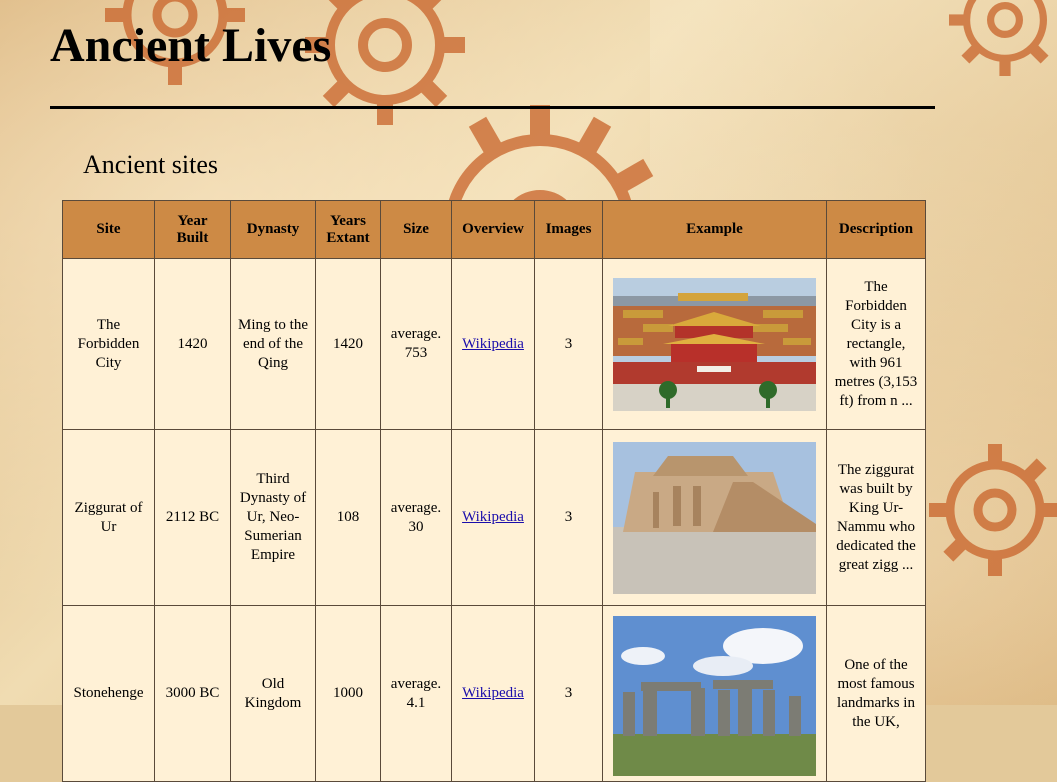 Image resolution: width=1057 pixels, height=782 pixels. I want to click on column-header-year-built: Year Built, so click(192, 229).